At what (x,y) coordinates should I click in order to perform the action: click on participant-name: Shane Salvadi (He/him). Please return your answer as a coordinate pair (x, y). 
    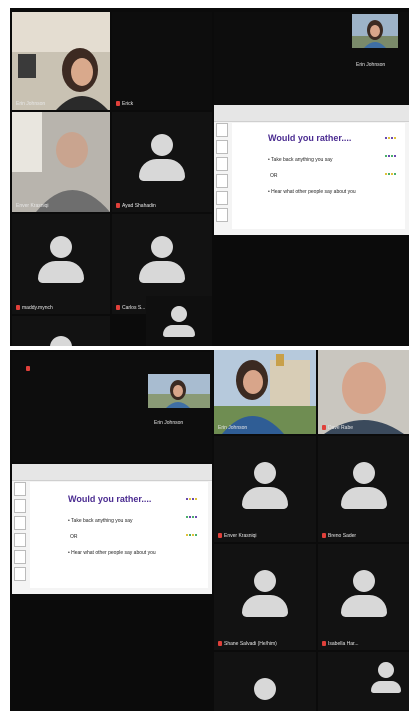
    Looking at the image, I should click on (247, 644).